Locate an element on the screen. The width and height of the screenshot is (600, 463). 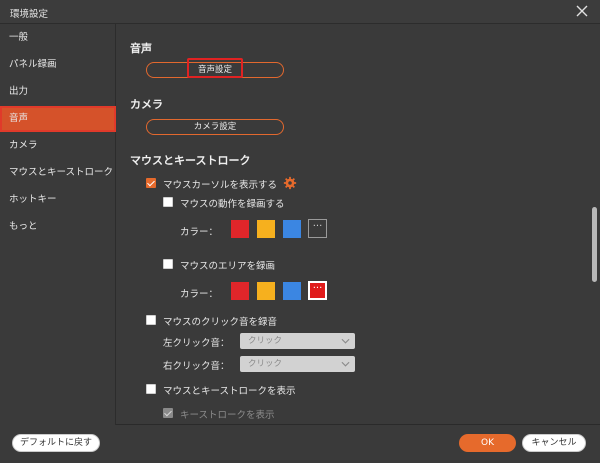
area-color-yellow-swatch is located at coordinates (266, 291).